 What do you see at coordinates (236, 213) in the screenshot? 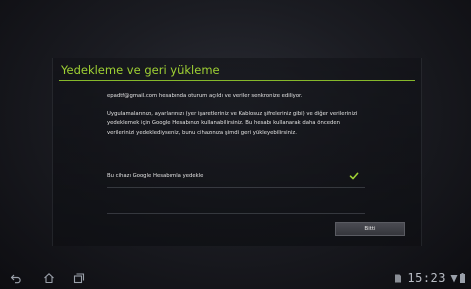
I see `footer-divider` at bounding box center [236, 213].